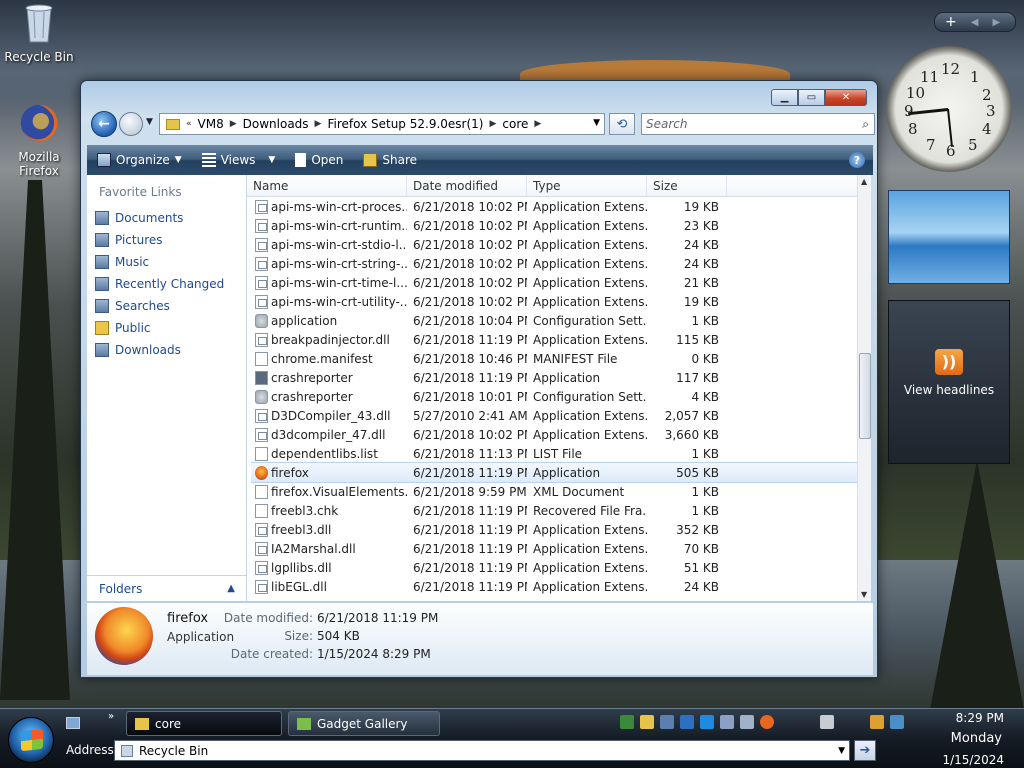 The image size is (1024, 768). Describe the element at coordinates (166, 306) in the screenshot. I see `nav-link-searches: Searches` at that location.